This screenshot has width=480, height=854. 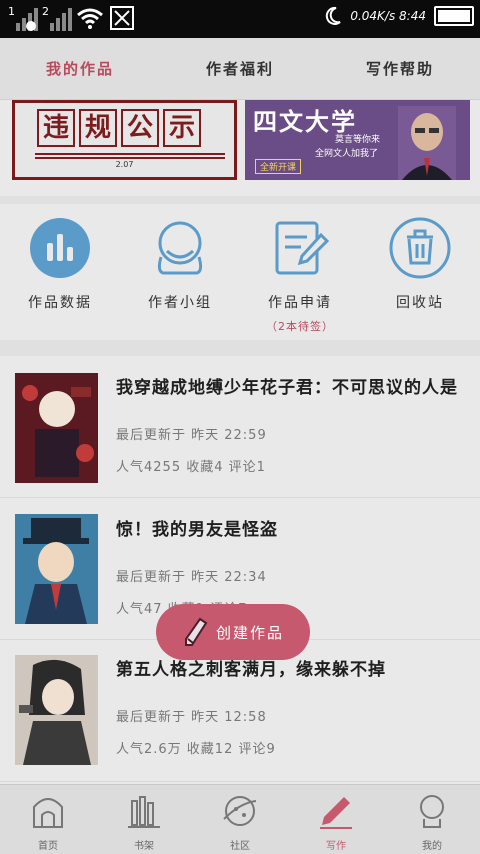 What do you see at coordinates (420, 303) in the screenshot?
I see `quick-action-label: 回收站` at bounding box center [420, 303].